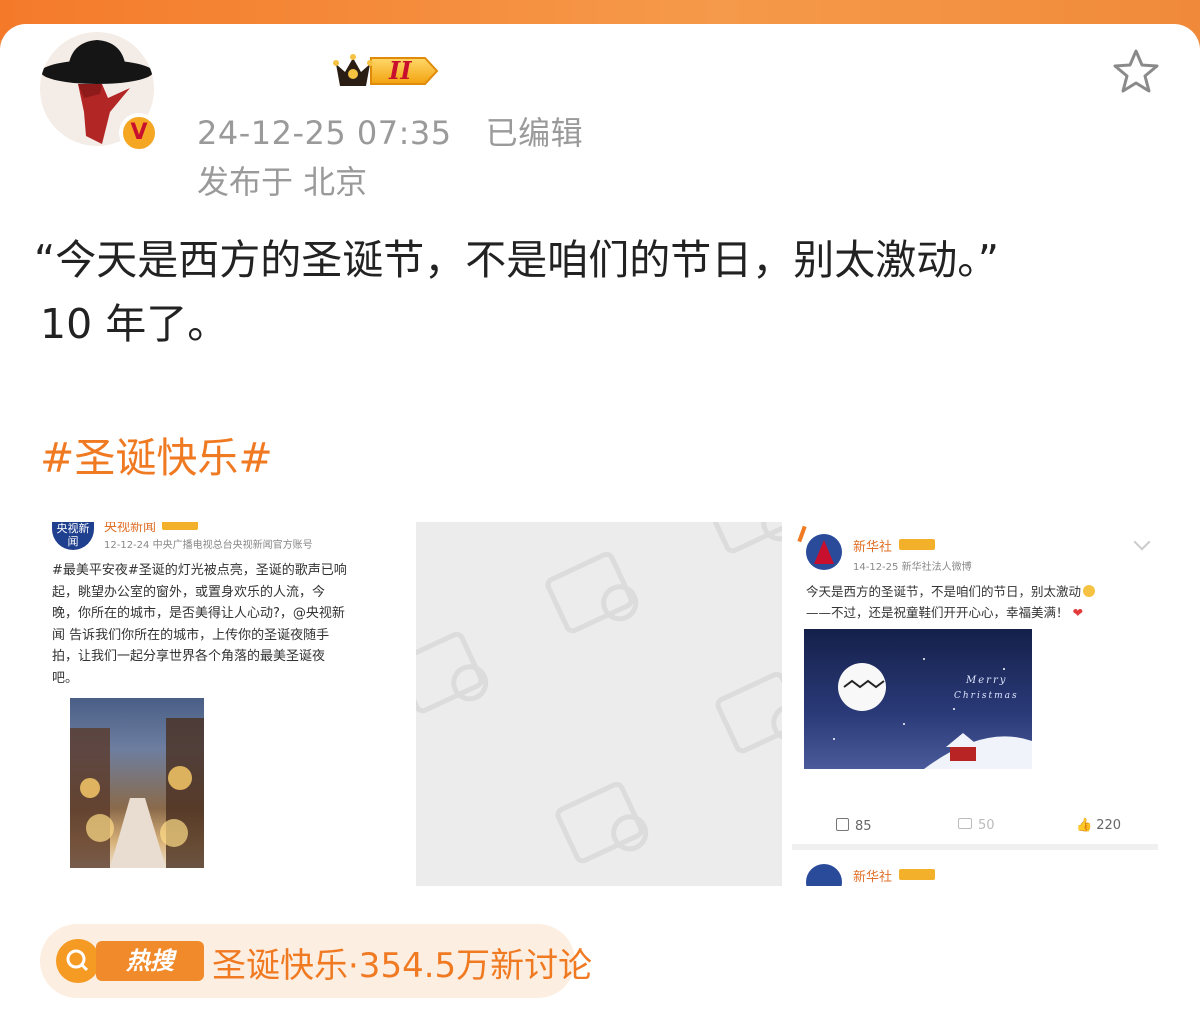  I want to click on xinhua-text-line-1: 今天是西方的圣诞节，不是咱们的节日，别太激动, so click(944, 591).